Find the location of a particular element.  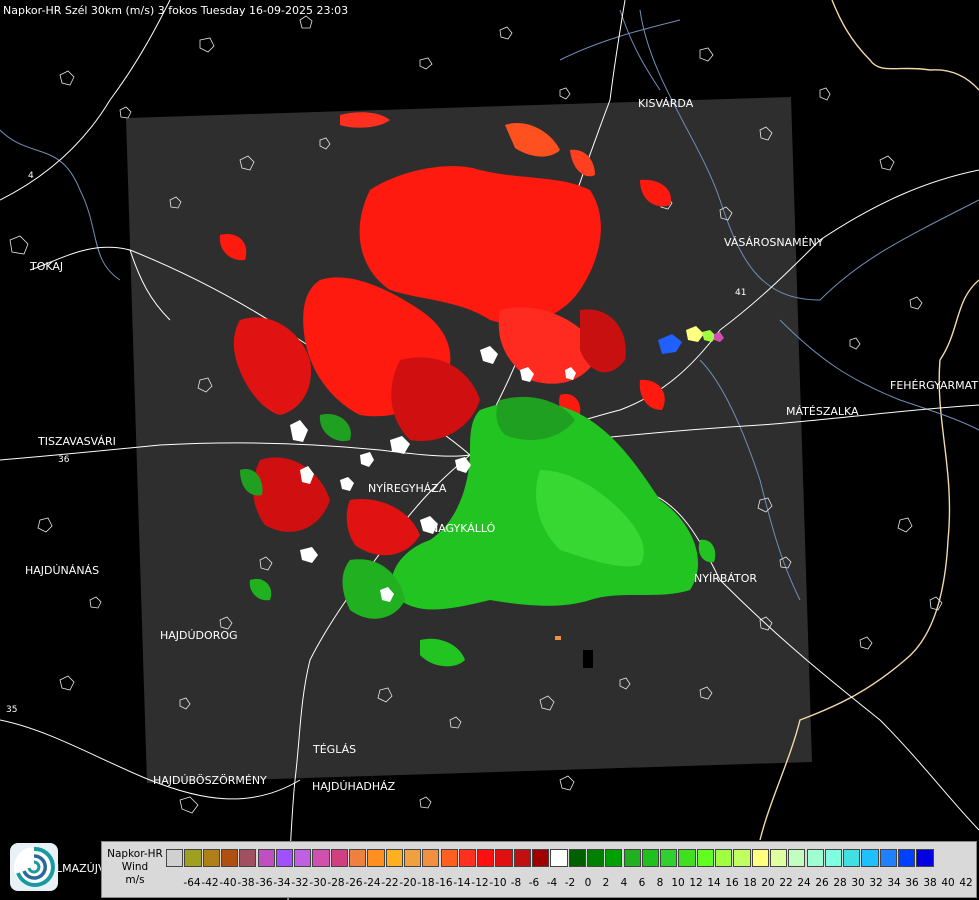

legend-label: -34 is located at coordinates (282, 883).